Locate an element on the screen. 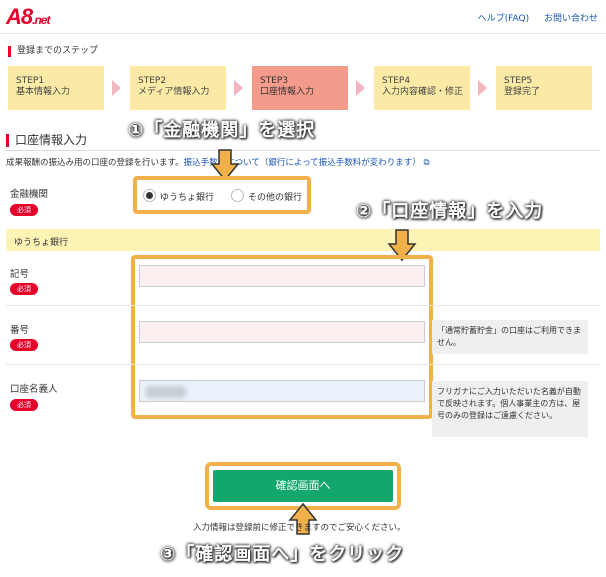 This screenshot has width=606, height=577. footer-note: 入力情報は登録前に修正できますのでご安心ください。 is located at coordinates (299, 528).